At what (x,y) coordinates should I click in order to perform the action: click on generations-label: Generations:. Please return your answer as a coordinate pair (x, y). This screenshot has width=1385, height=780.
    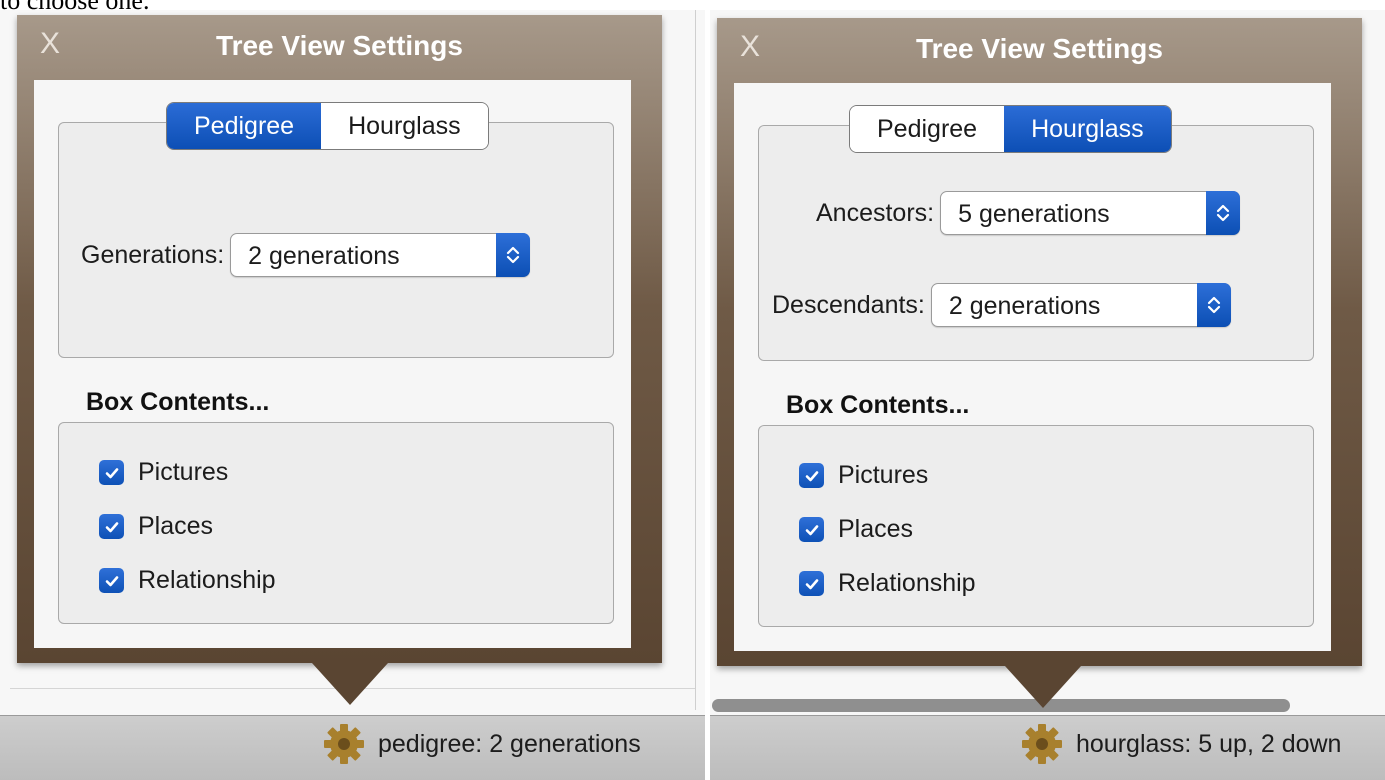
    Looking at the image, I should click on (153, 254).